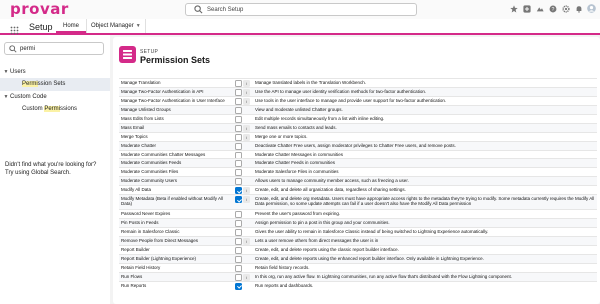  Describe the element at coordinates (300, 27) in the screenshot. I see `setup-navigation-bar: Setup Home Object Manager ▼` at that location.